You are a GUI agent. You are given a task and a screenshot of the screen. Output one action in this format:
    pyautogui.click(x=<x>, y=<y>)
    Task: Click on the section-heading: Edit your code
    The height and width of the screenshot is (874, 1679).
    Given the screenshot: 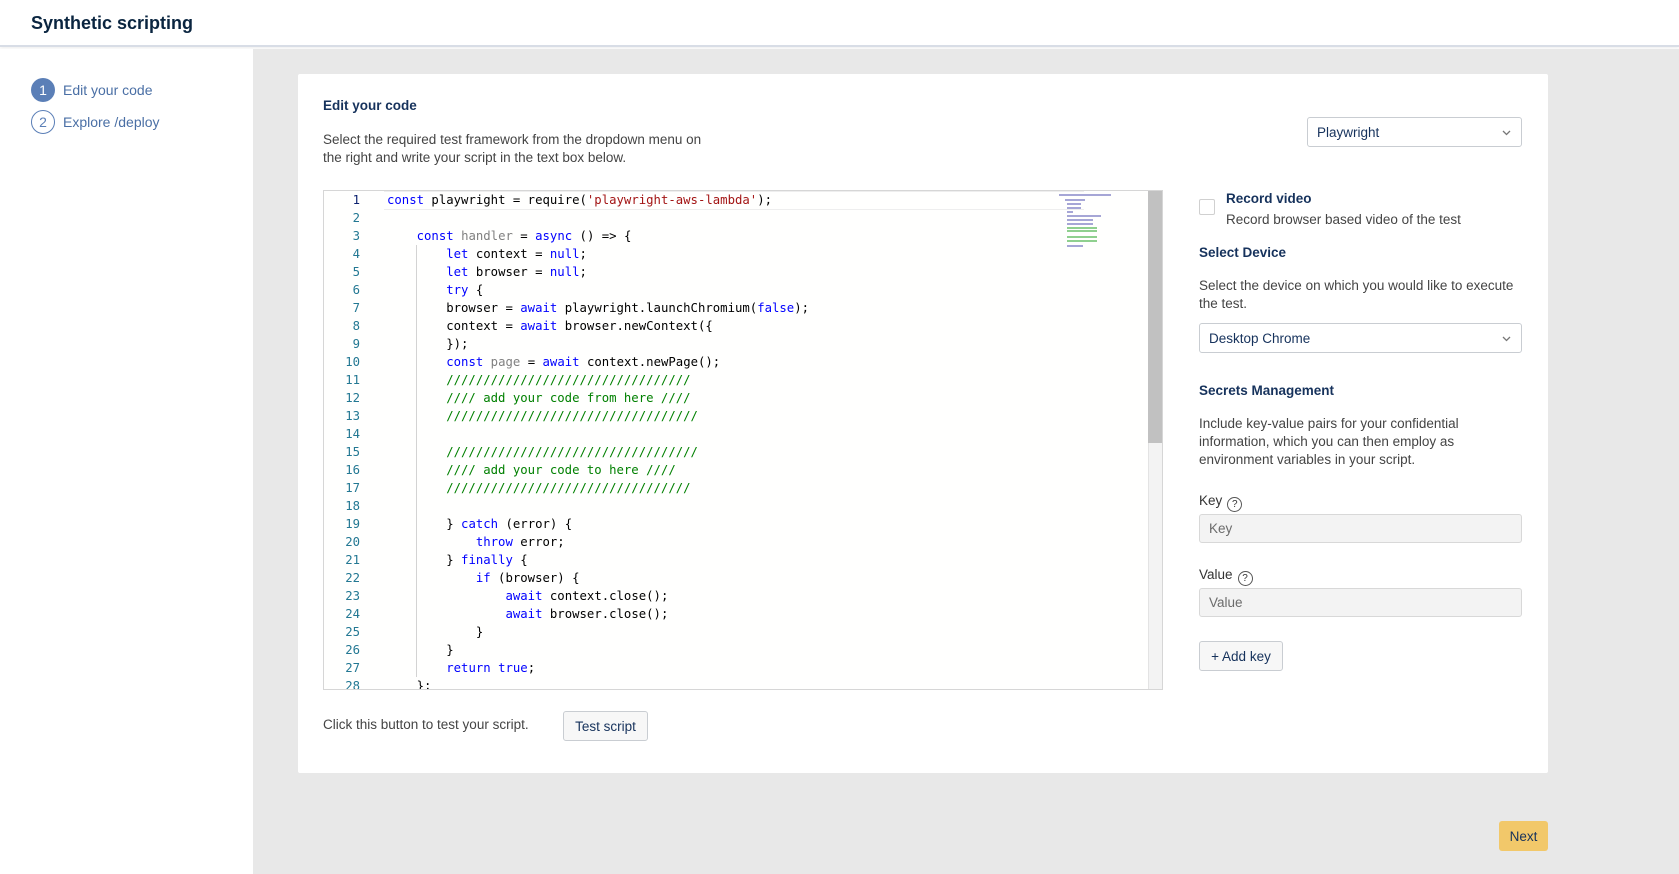 What is the action you would take?
    pyautogui.click(x=370, y=105)
    